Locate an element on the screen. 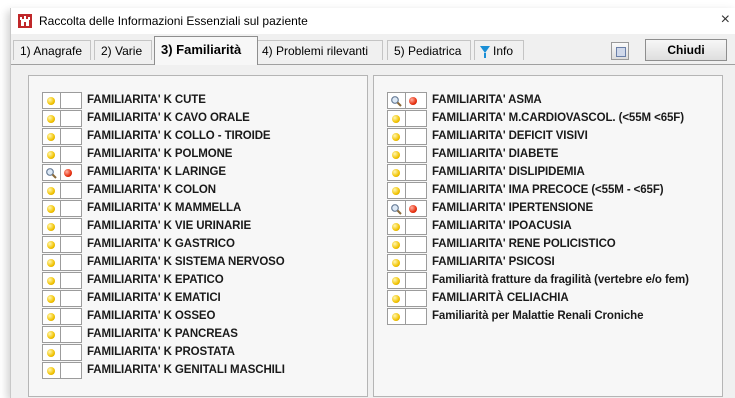 This screenshot has height=398, width=735. list-item: FAMILIARITA' K EMATICI is located at coordinates (163, 298).